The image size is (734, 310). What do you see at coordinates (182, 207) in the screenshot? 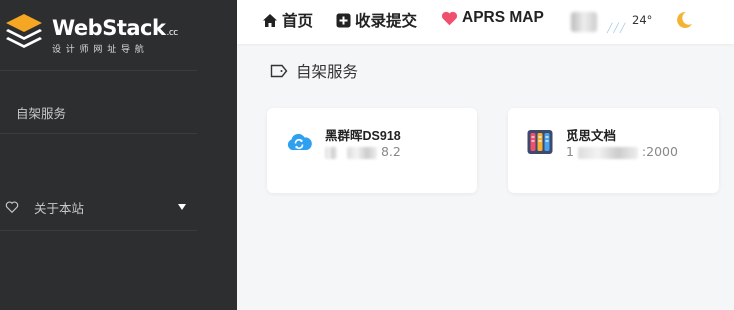
I see `caret-down-icon` at bounding box center [182, 207].